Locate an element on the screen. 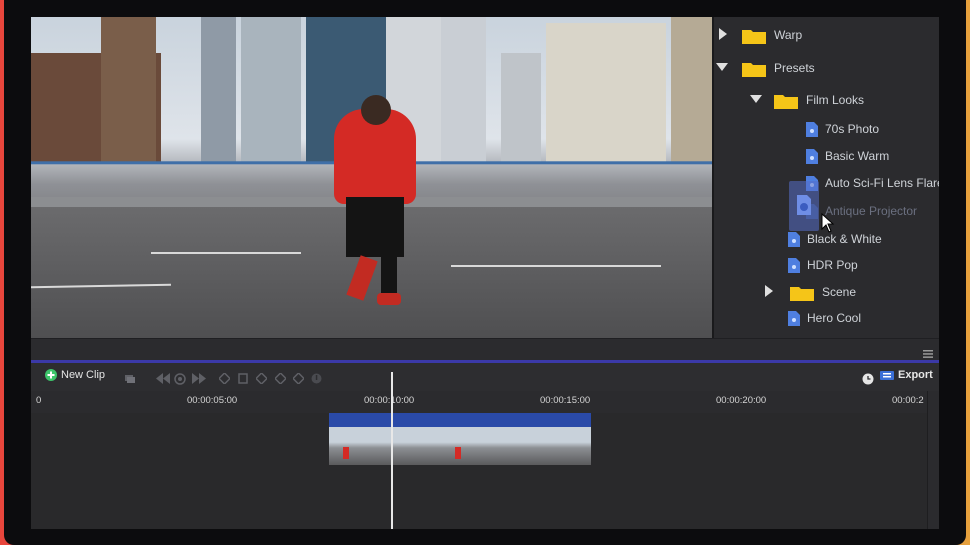  tree-item-label: Basic Warm is located at coordinates (857, 156).